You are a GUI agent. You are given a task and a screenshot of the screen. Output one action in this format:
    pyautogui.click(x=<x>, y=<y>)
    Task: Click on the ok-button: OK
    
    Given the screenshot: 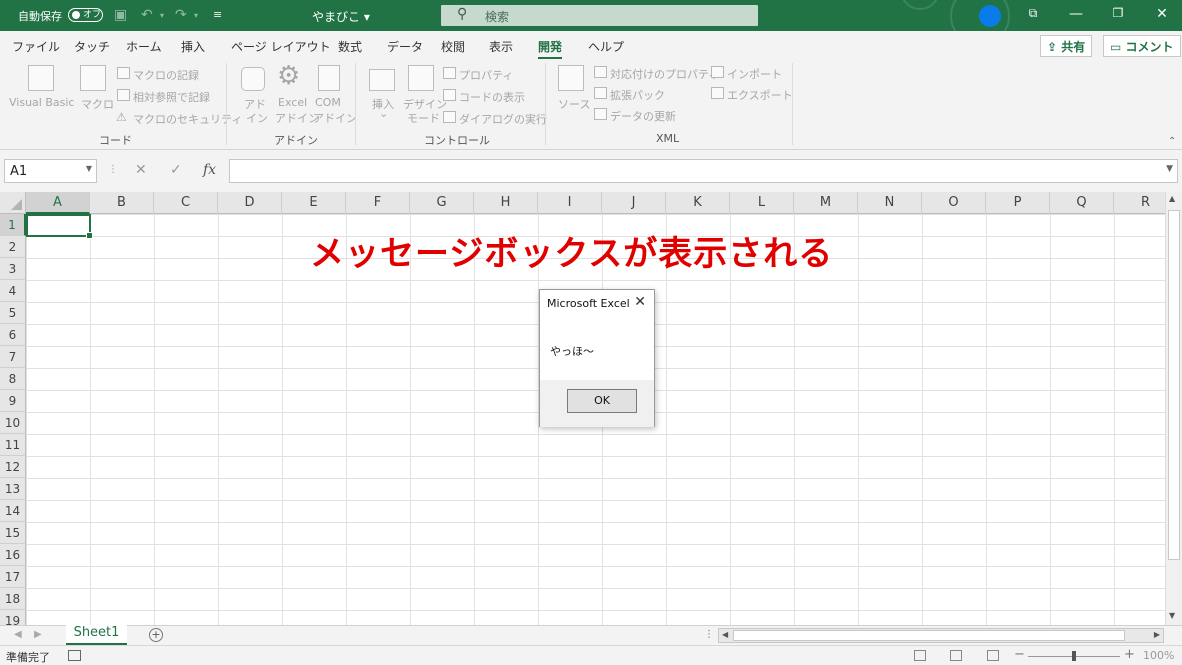 What is the action you would take?
    pyautogui.click(x=602, y=401)
    